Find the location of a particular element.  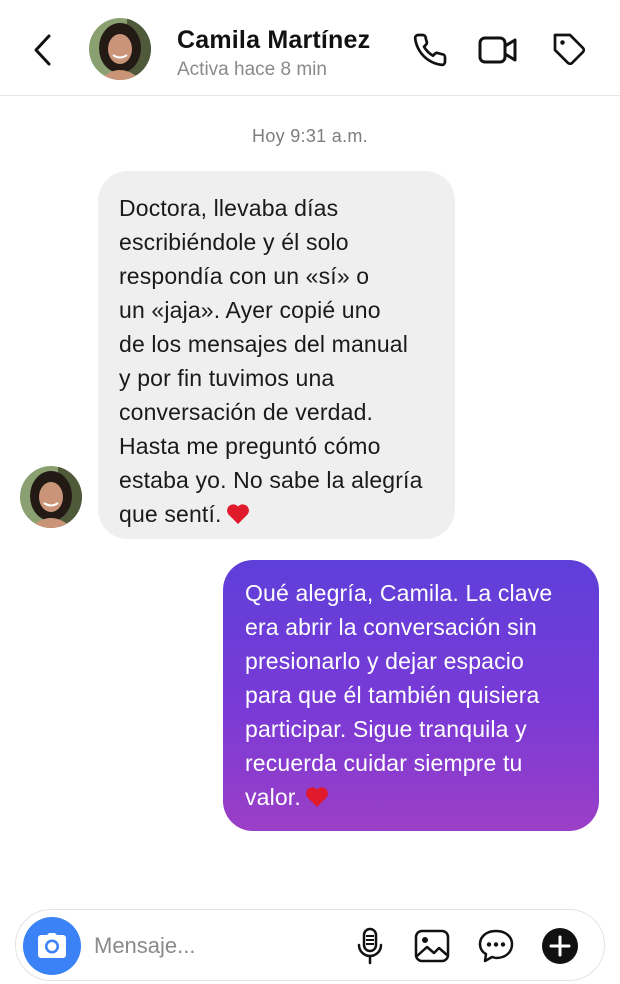

contact-status: Activa hace 8 min is located at coordinates (252, 69).